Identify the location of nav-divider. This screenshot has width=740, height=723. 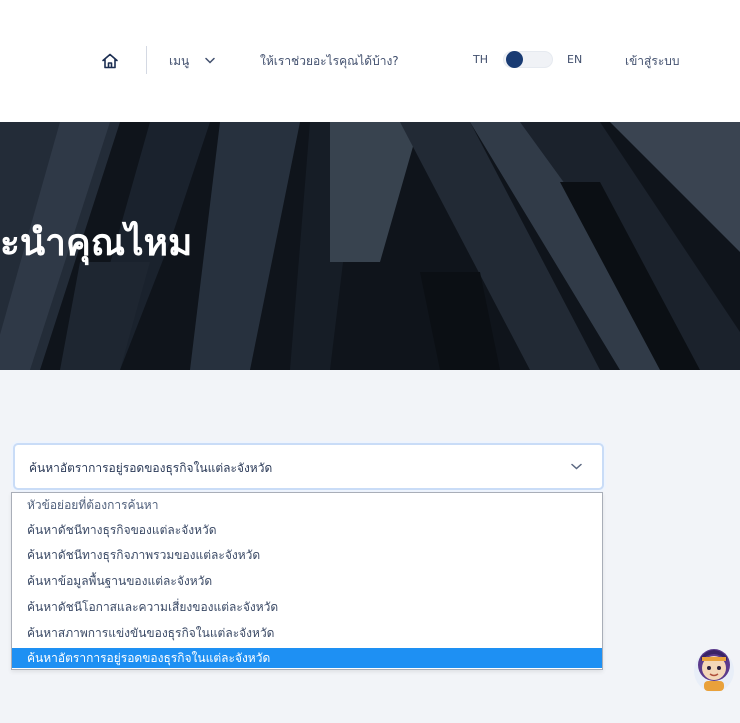
(146, 60).